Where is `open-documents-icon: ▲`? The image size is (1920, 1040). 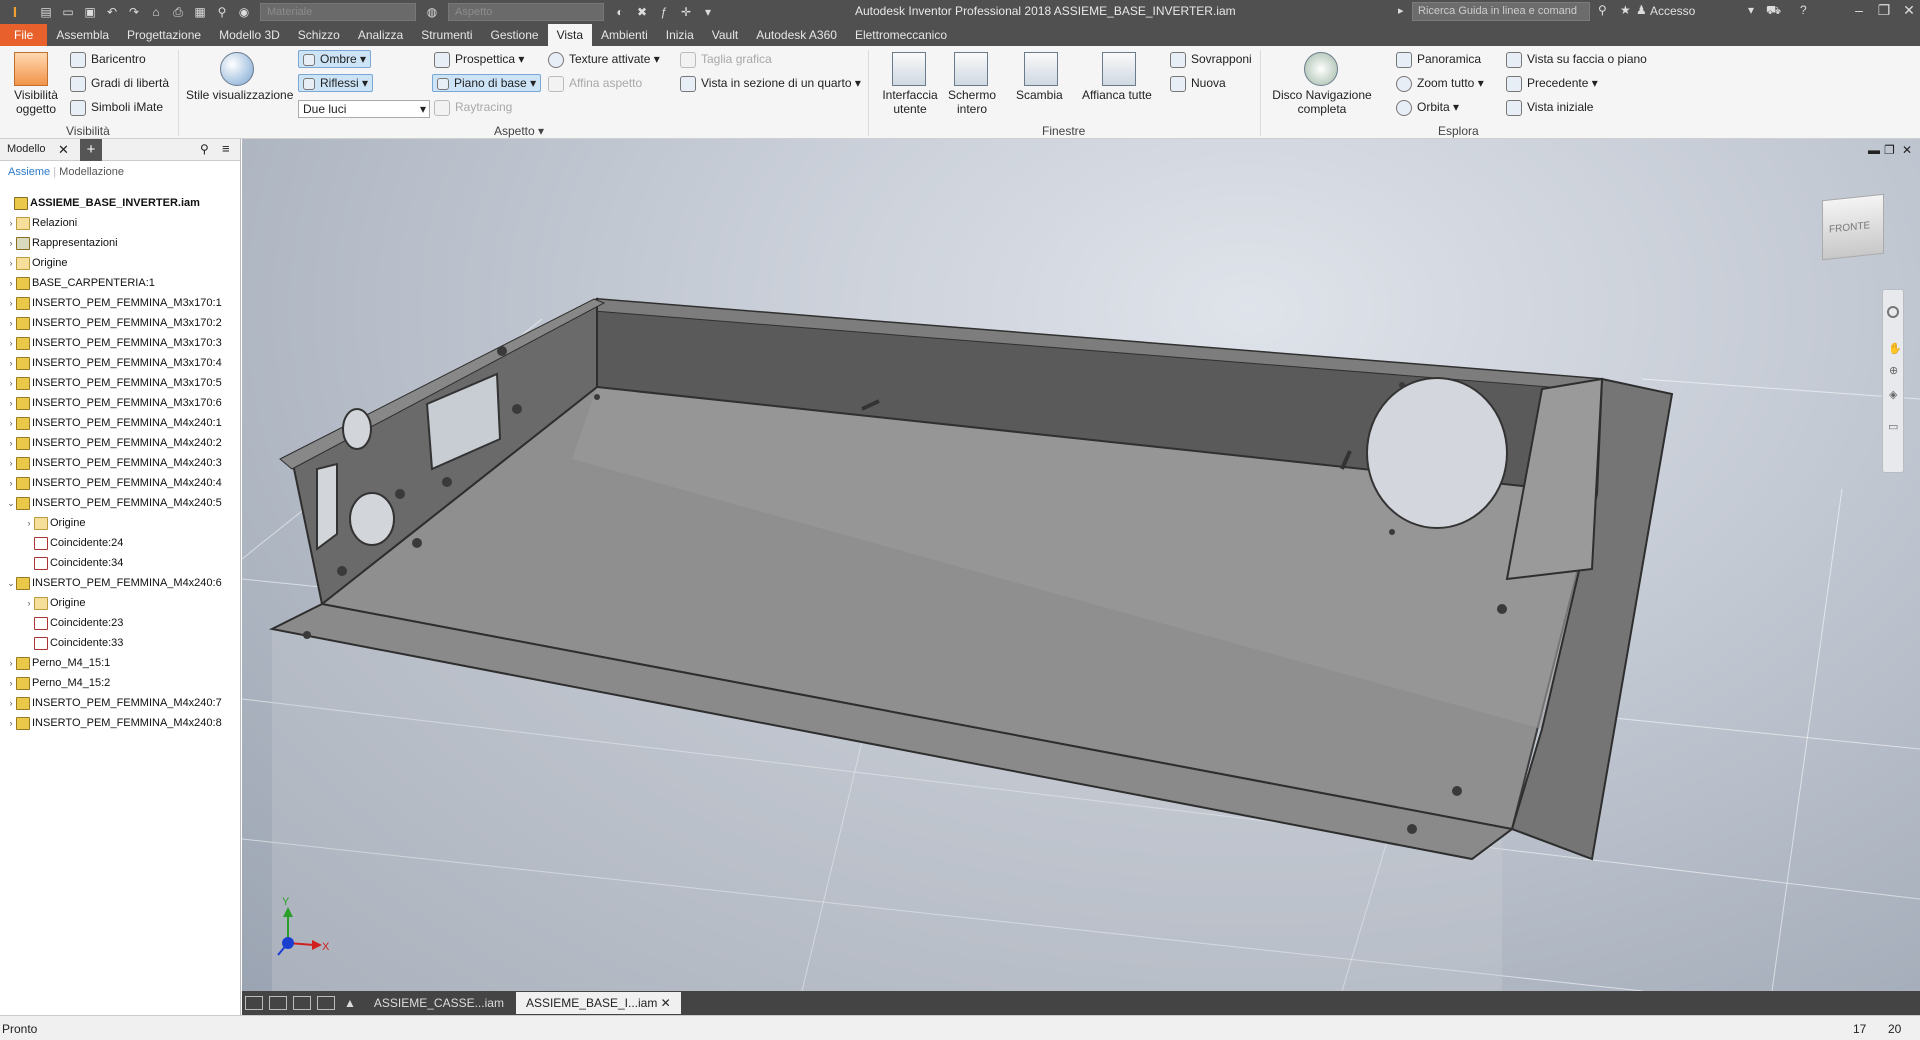 open-documents-icon: ▲ is located at coordinates (350, 1003).